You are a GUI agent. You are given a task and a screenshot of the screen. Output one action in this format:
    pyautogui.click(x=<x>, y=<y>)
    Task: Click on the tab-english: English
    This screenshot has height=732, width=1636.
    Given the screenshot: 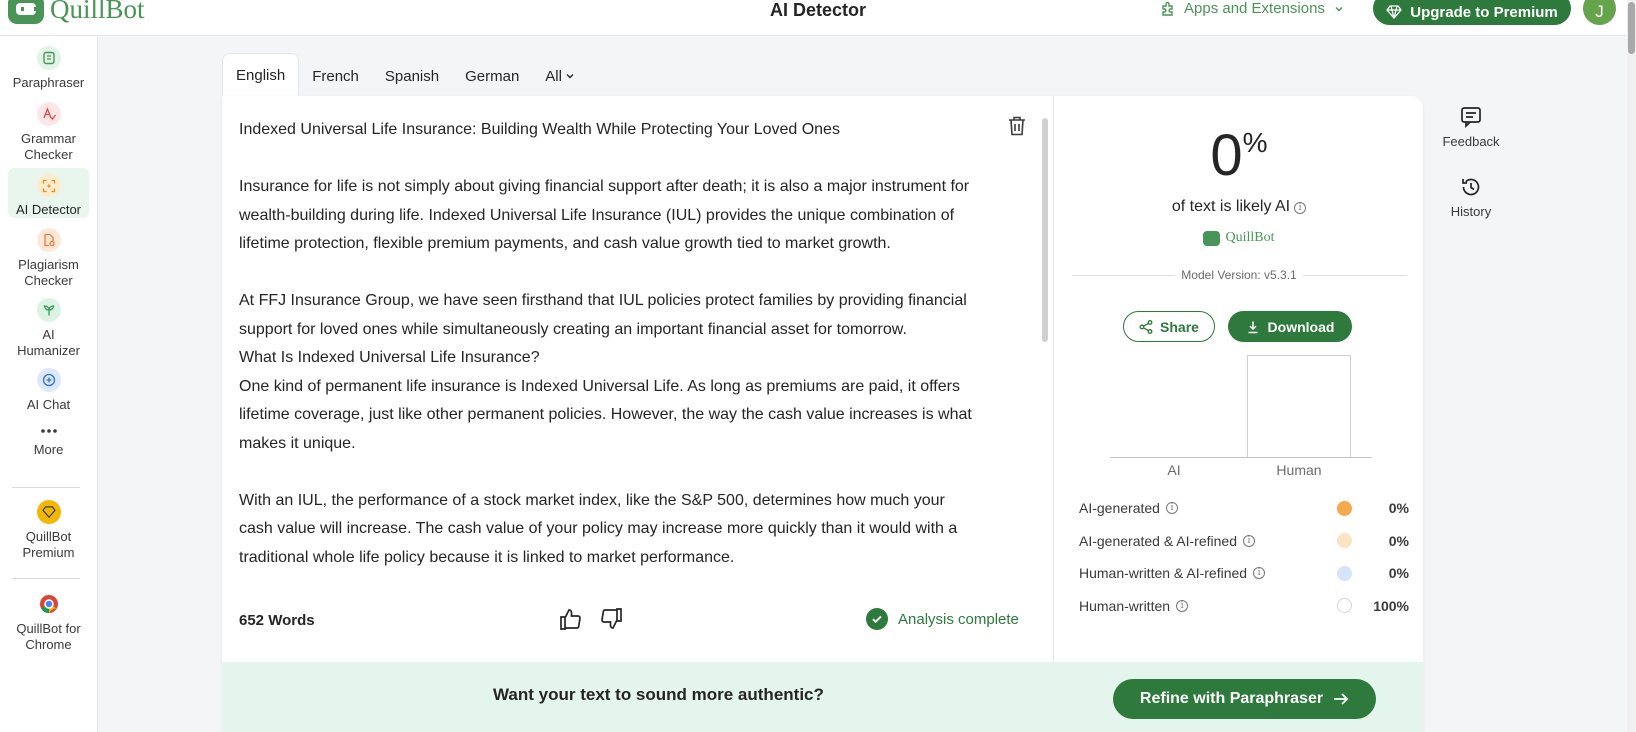 What is the action you would take?
    pyautogui.click(x=261, y=75)
    